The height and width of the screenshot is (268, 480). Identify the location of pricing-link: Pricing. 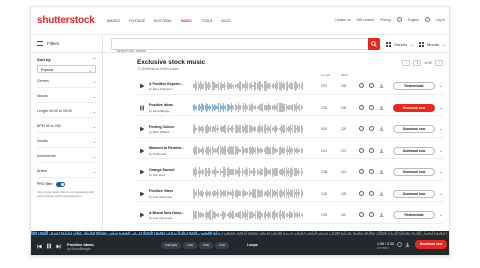
(385, 20).